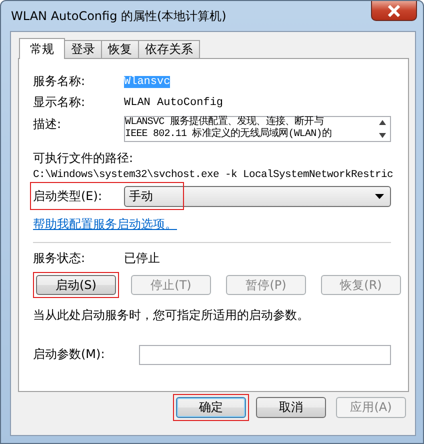  What do you see at coordinates (83, 49) in the screenshot?
I see `tab: 登录` at bounding box center [83, 49].